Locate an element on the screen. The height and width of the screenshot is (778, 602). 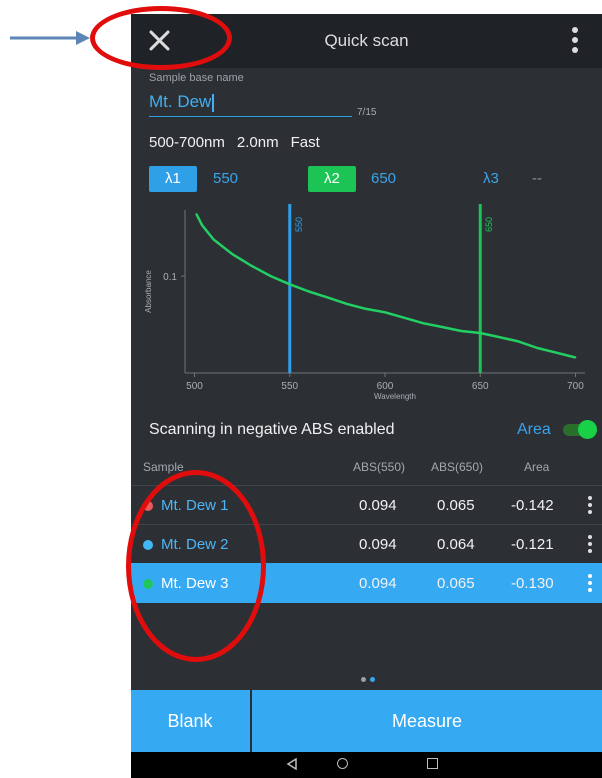
bottom-action-bar: Blank Measure is located at coordinates (366, 721).